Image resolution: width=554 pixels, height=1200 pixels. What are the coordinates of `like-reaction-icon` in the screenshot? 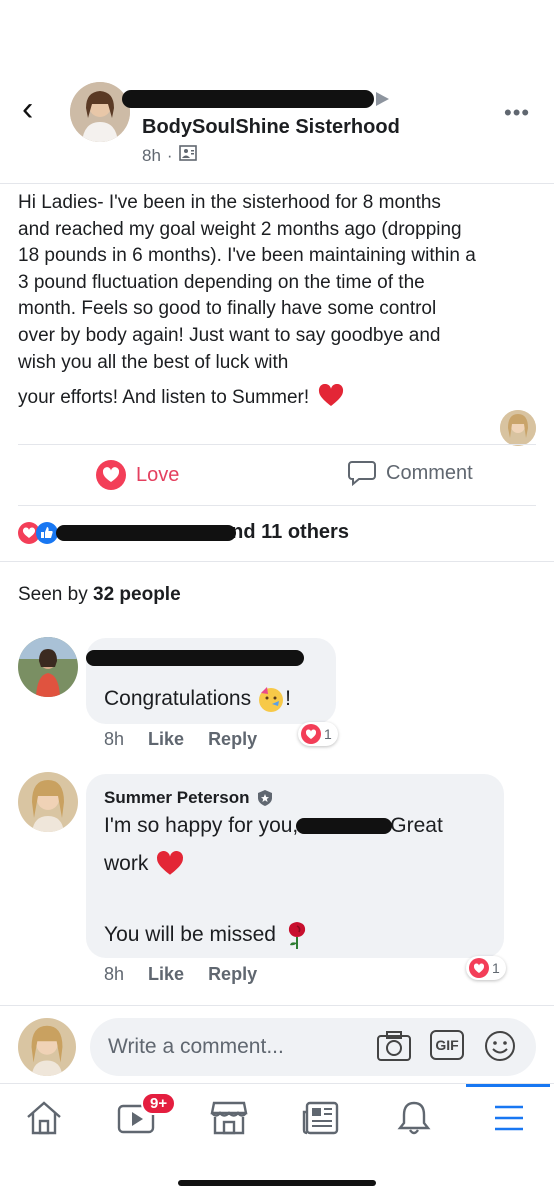 It's located at (47, 532).